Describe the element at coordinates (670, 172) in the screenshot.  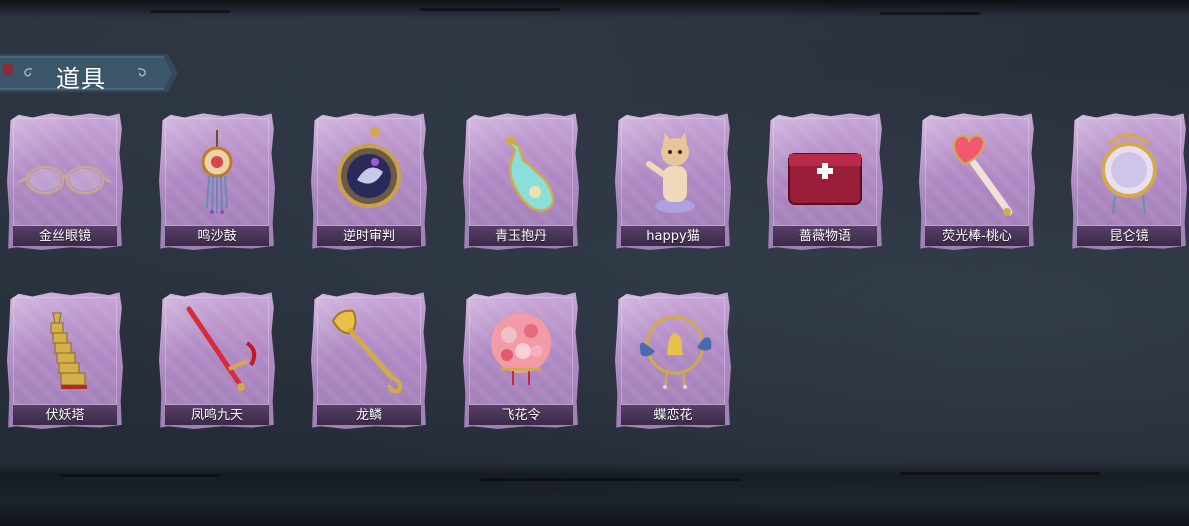
I see `cat-figurine-icon` at that location.